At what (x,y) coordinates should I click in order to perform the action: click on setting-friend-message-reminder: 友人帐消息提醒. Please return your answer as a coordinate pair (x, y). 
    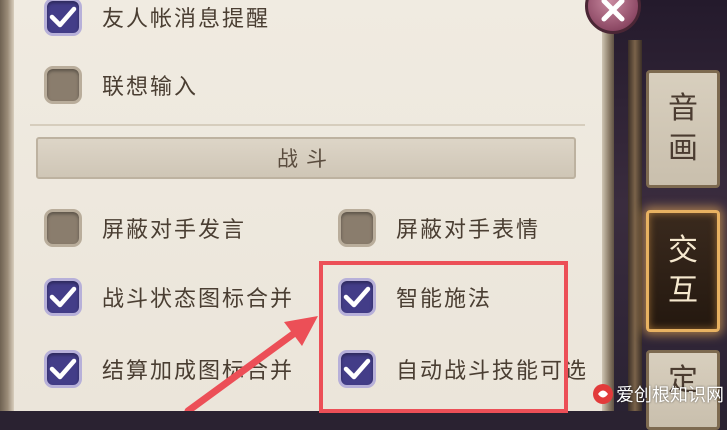
    Looking at the image, I should click on (157, 18).